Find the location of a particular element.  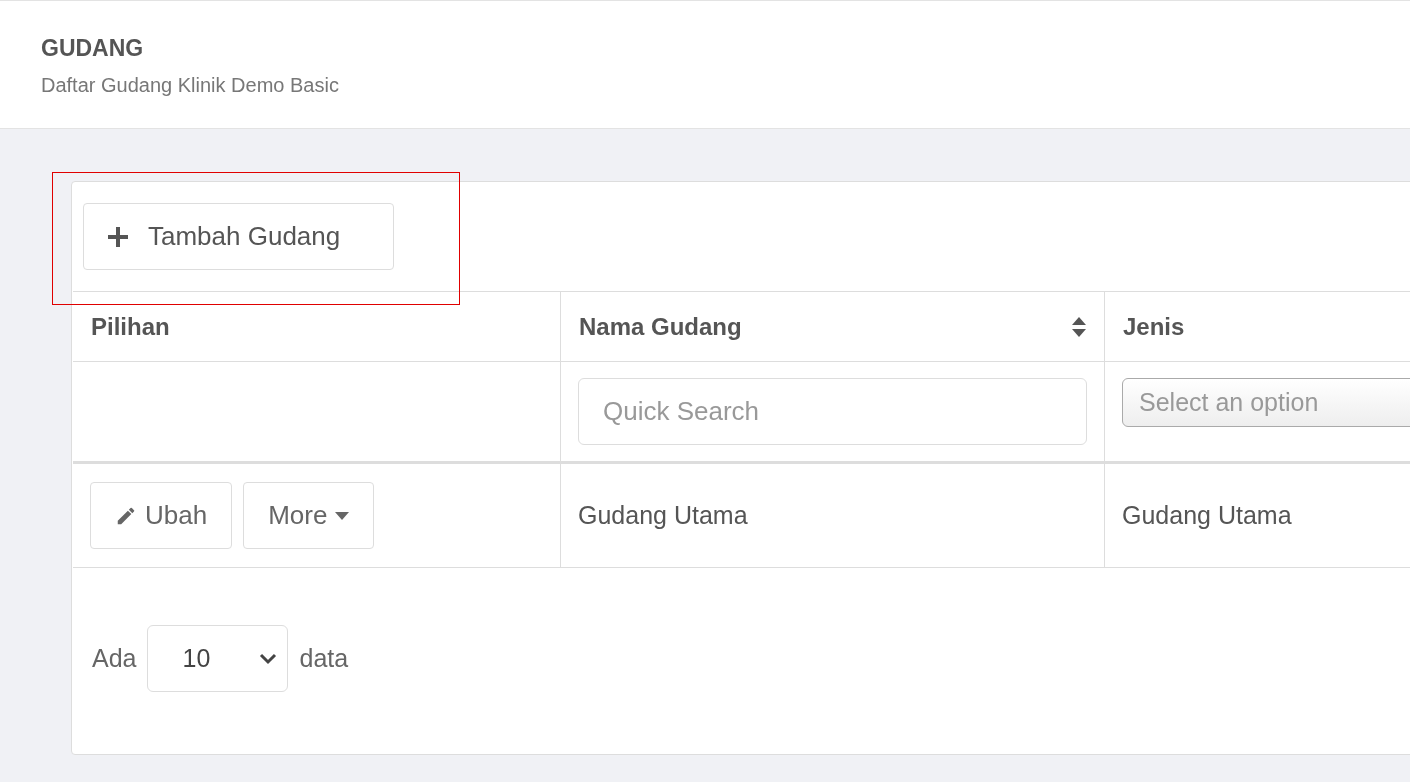

page-title: GUDANG is located at coordinates (93, 48).